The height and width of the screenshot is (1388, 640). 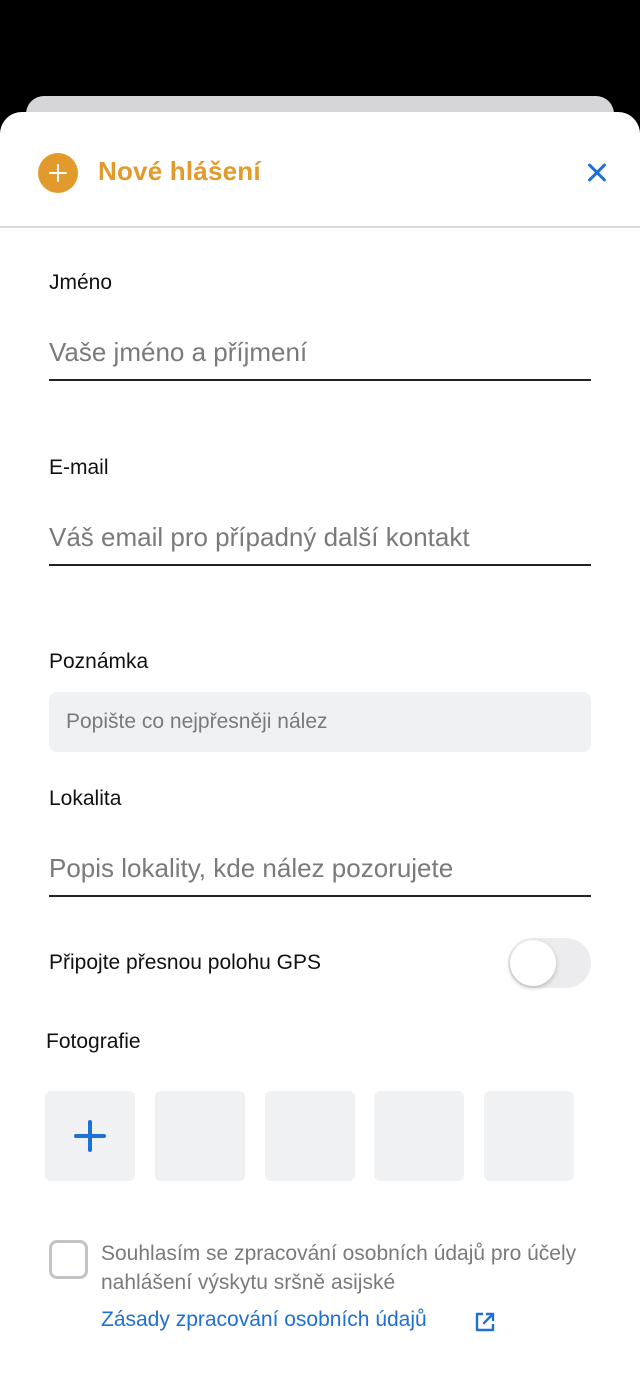 What do you see at coordinates (93, 1041) in the screenshot?
I see `photos-label: Fotografie` at bounding box center [93, 1041].